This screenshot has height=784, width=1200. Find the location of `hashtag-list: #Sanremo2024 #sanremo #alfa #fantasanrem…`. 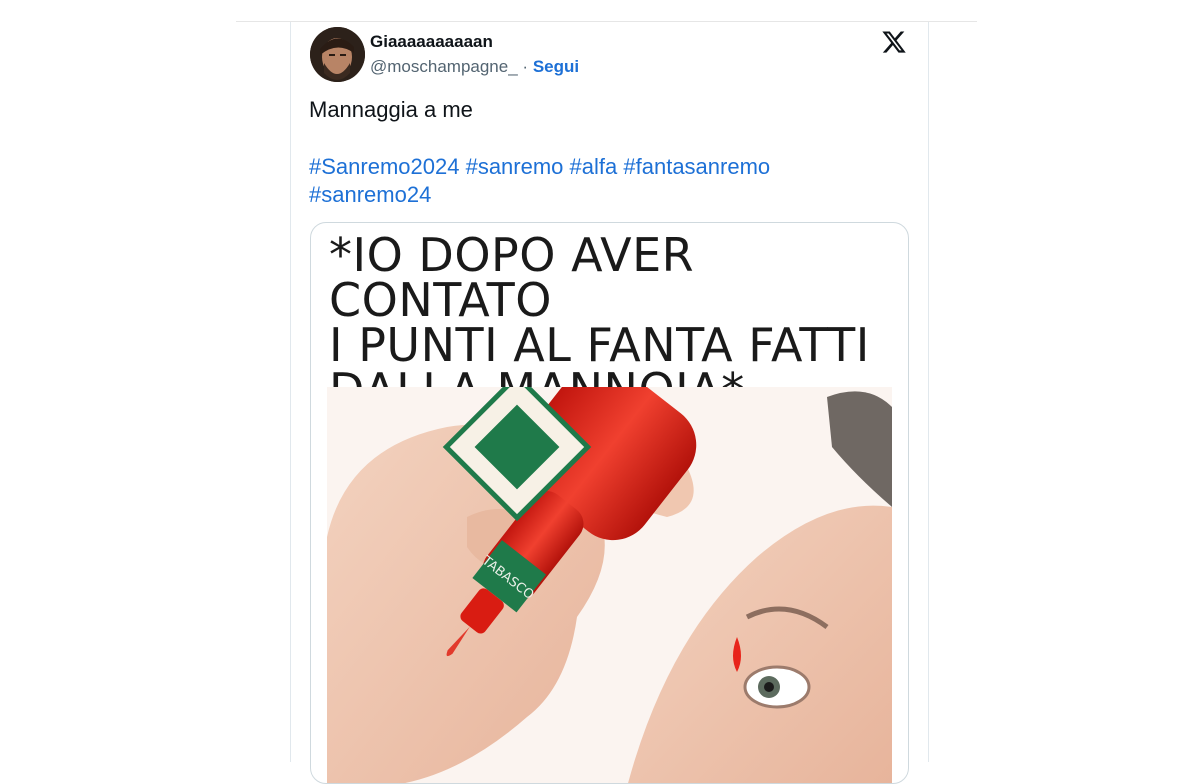

hashtag-list: #Sanremo2024 #sanremo #alfa #fantasanrem… is located at coordinates (569, 181).